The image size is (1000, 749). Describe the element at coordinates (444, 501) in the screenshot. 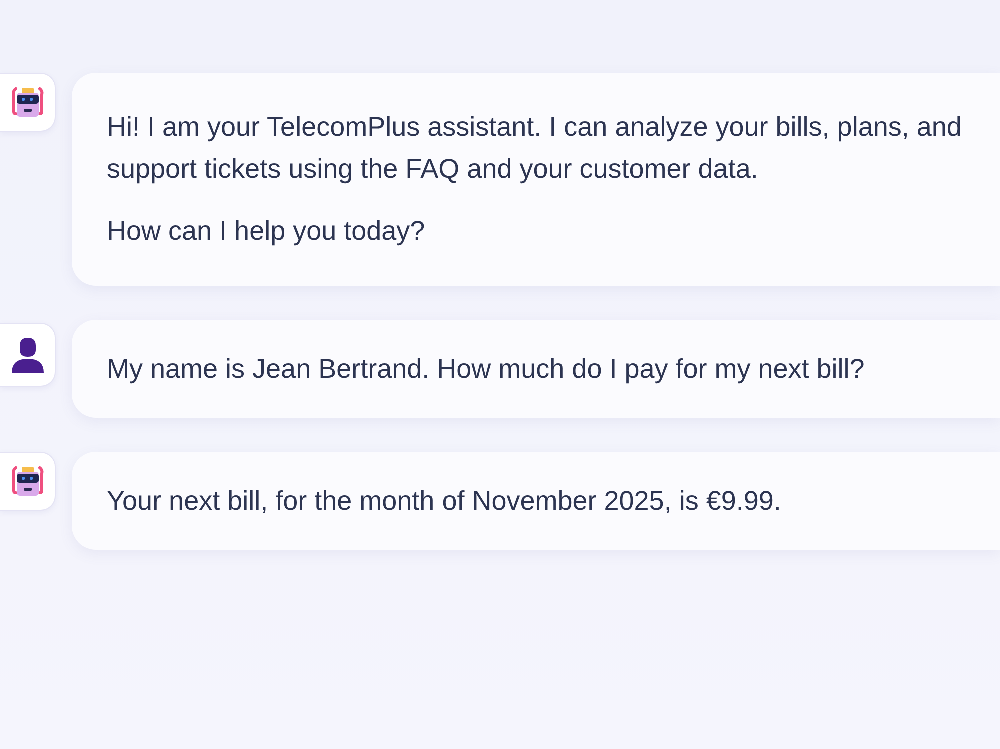

I see `message-text: Your next bill, for the month of November 2025, is €9.99.` at that location.